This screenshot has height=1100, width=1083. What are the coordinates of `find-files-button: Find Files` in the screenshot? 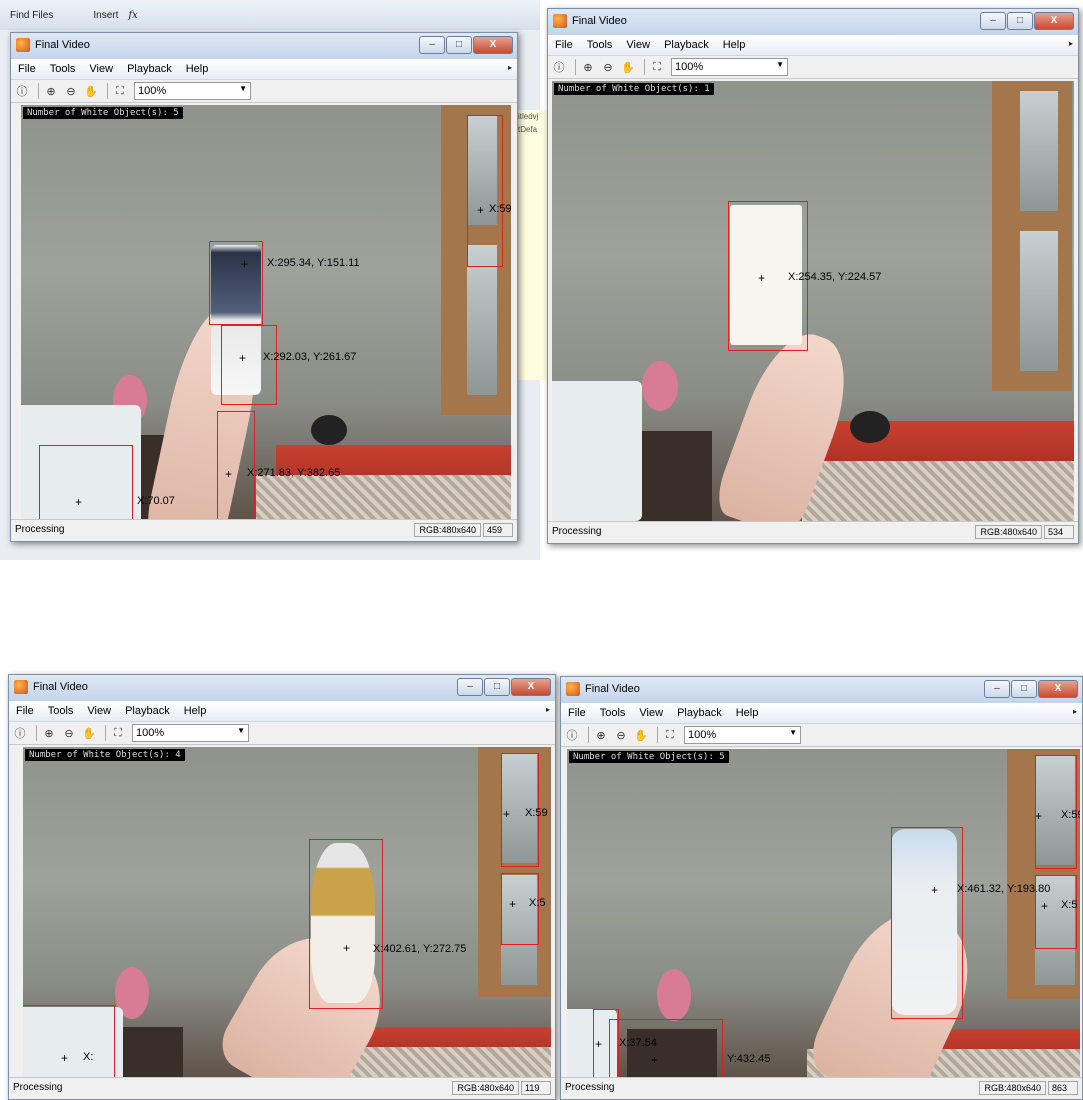 It's located at (31, 15).